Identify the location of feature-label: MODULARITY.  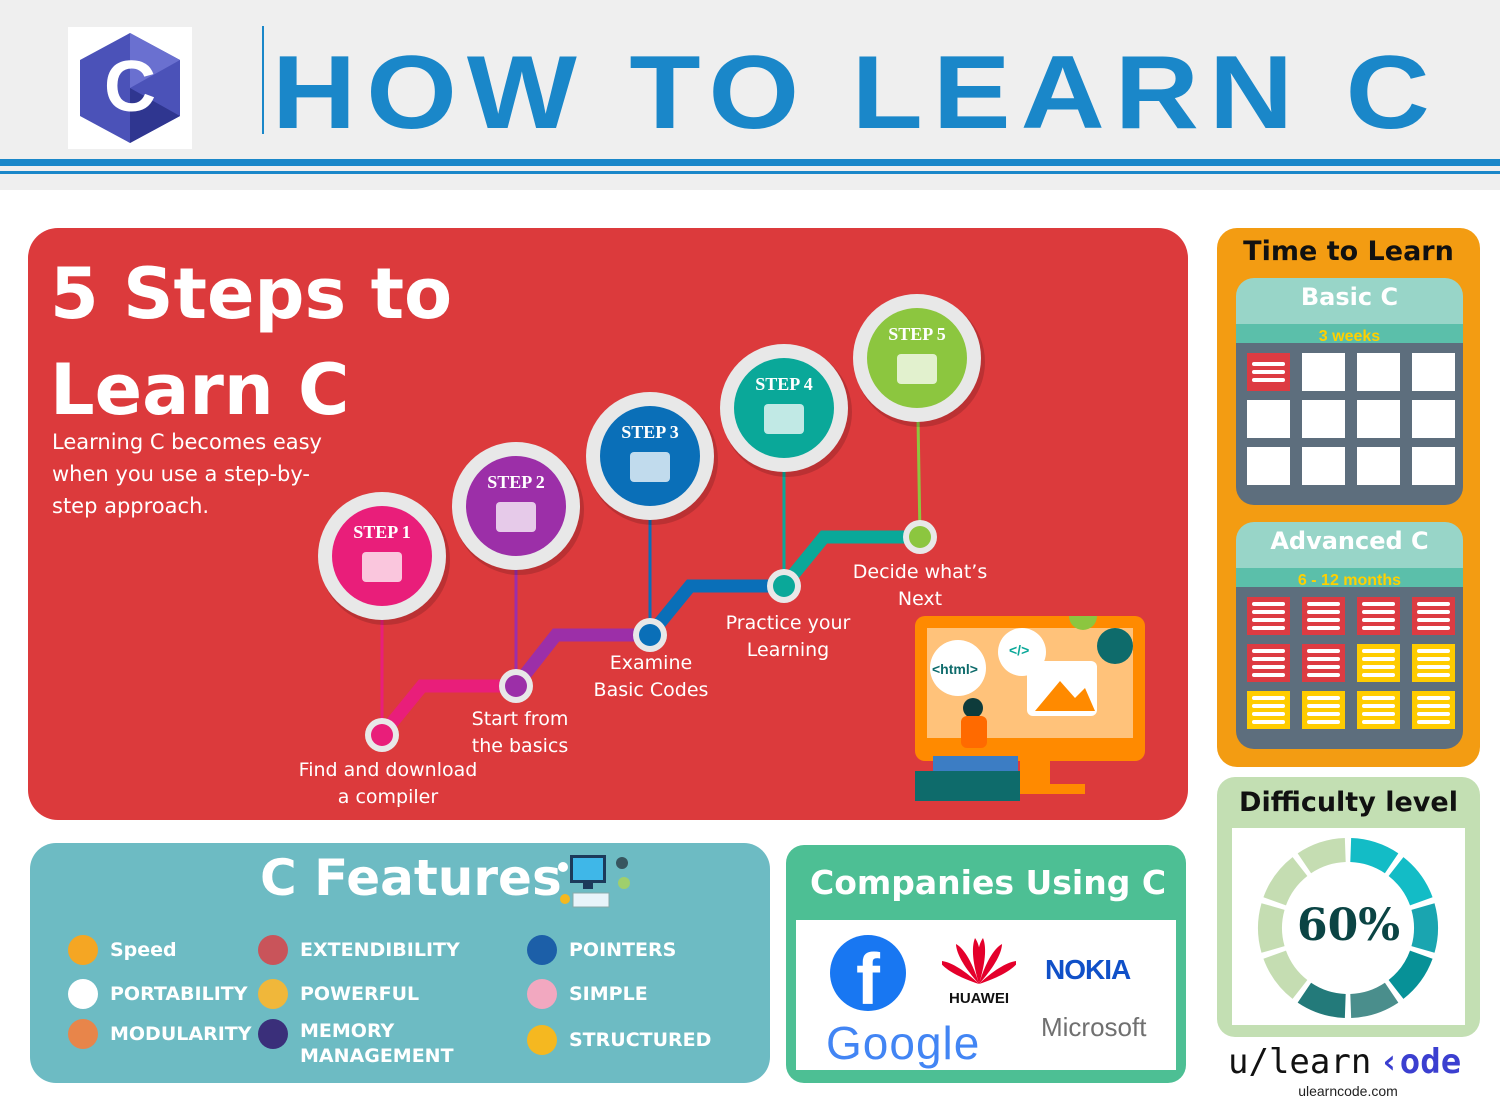
(181, 1034).